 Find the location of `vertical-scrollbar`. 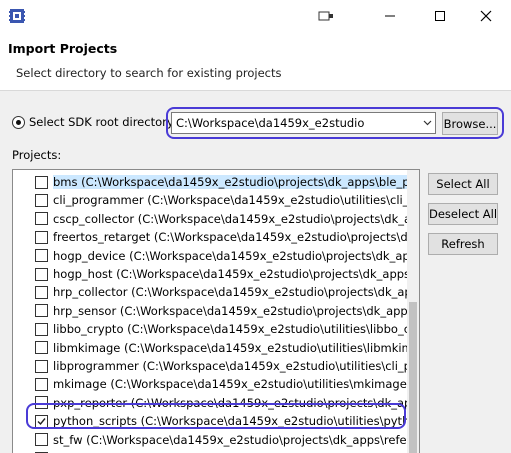

vertical-scrollbar is located at coordinates (413, 311).